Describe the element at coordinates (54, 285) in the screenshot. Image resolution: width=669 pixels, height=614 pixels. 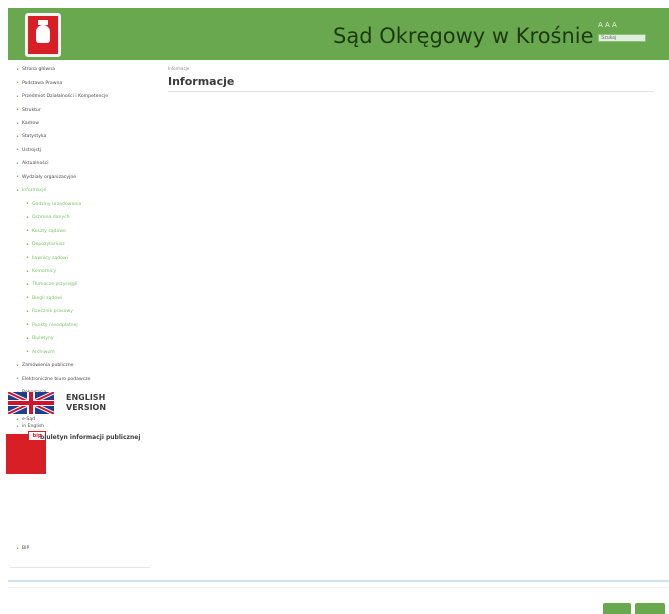
I see `sidebar-item-label: Tłumacze przysięgli` at that location.